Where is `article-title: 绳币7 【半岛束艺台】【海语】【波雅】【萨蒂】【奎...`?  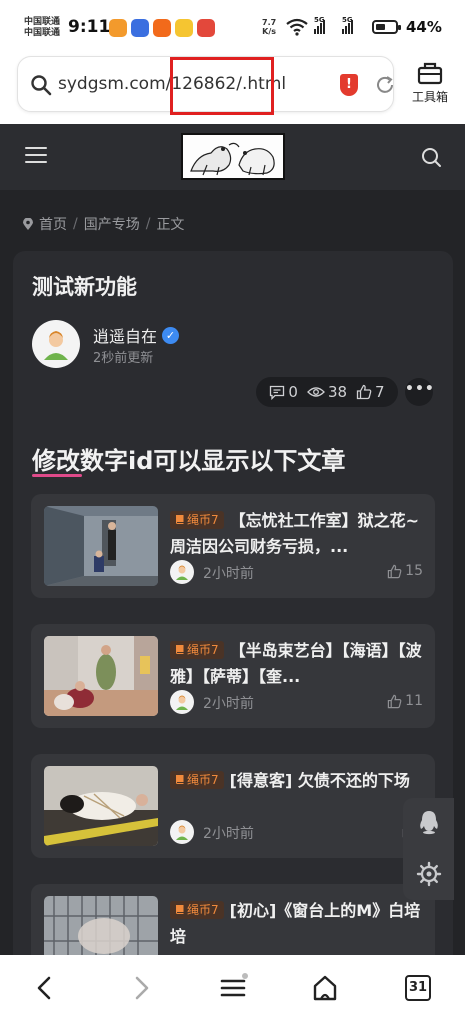 article-title: 绳币7 【半岛束艺台】【海语】【波雅】【萨蒂】【奎... is located at coordinates (296, 664).